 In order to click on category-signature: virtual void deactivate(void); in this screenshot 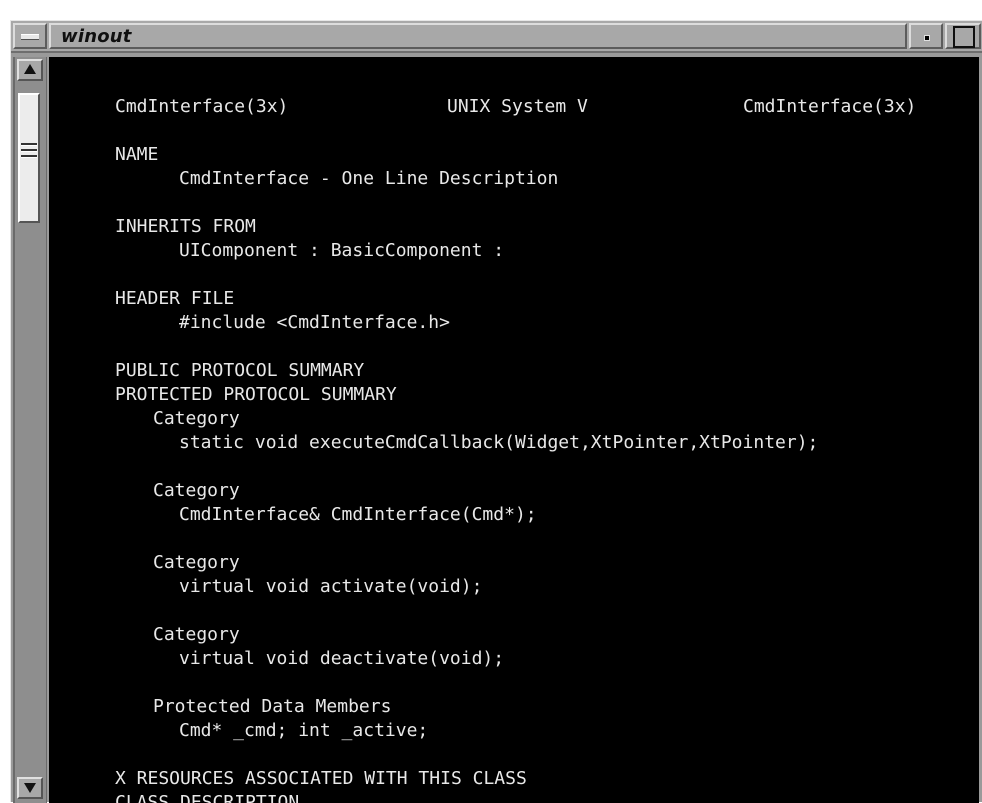, I will do `click(342, 658)`.